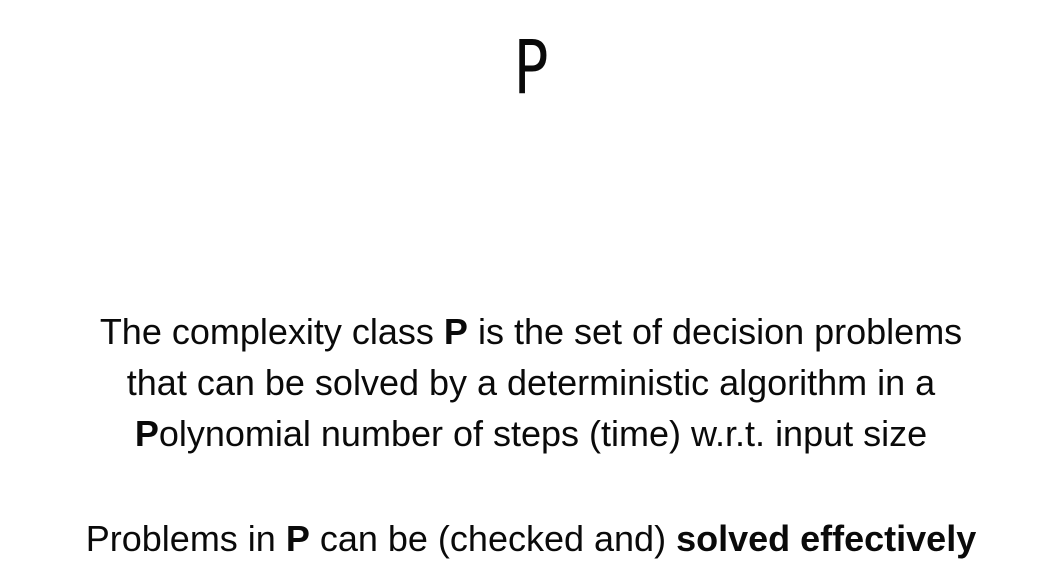  I want to click on definition-line-1-start: The complexity class, so click(271, 331).